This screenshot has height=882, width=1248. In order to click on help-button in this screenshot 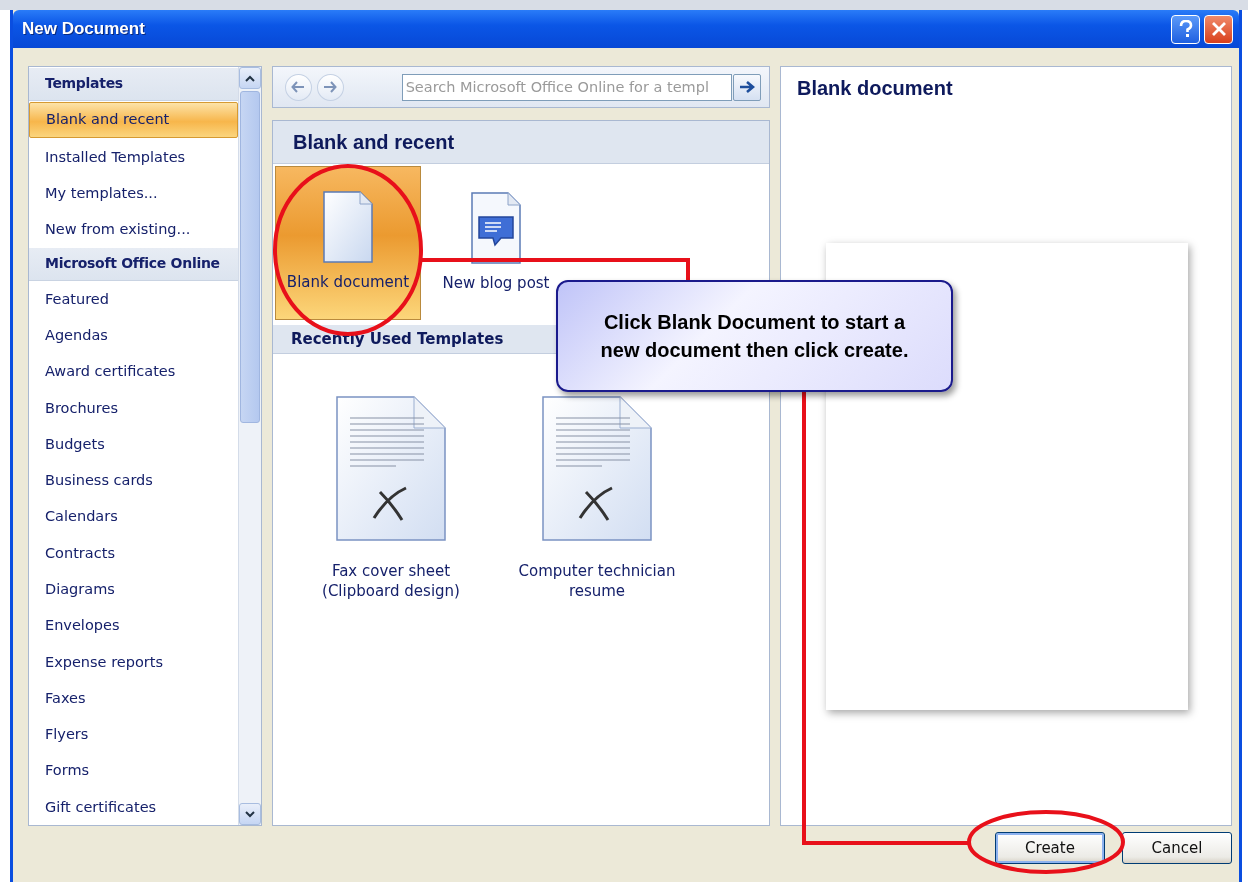, I will do `click(1185, 29)`.